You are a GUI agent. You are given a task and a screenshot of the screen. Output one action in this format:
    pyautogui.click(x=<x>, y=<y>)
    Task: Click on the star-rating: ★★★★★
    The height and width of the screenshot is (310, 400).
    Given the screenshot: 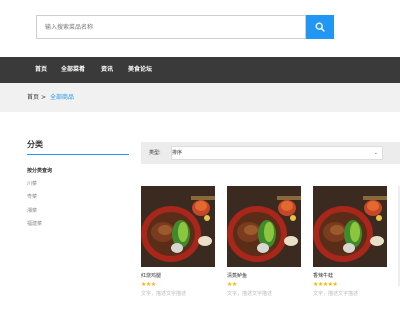 What is the action you would take?
    pyautogui.click(x=325, y=284)
    